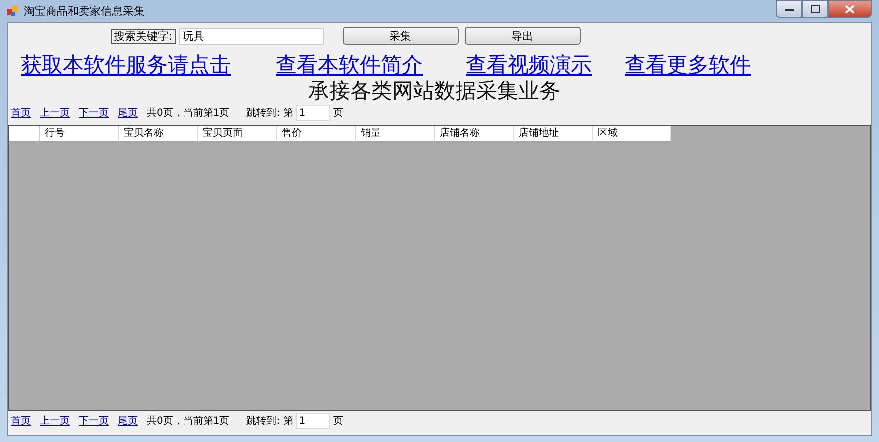  What do you see at coordinates (349, 65) in the screenshot?
I see `link: 查看本软件简介` at bounding box center [349, 65].